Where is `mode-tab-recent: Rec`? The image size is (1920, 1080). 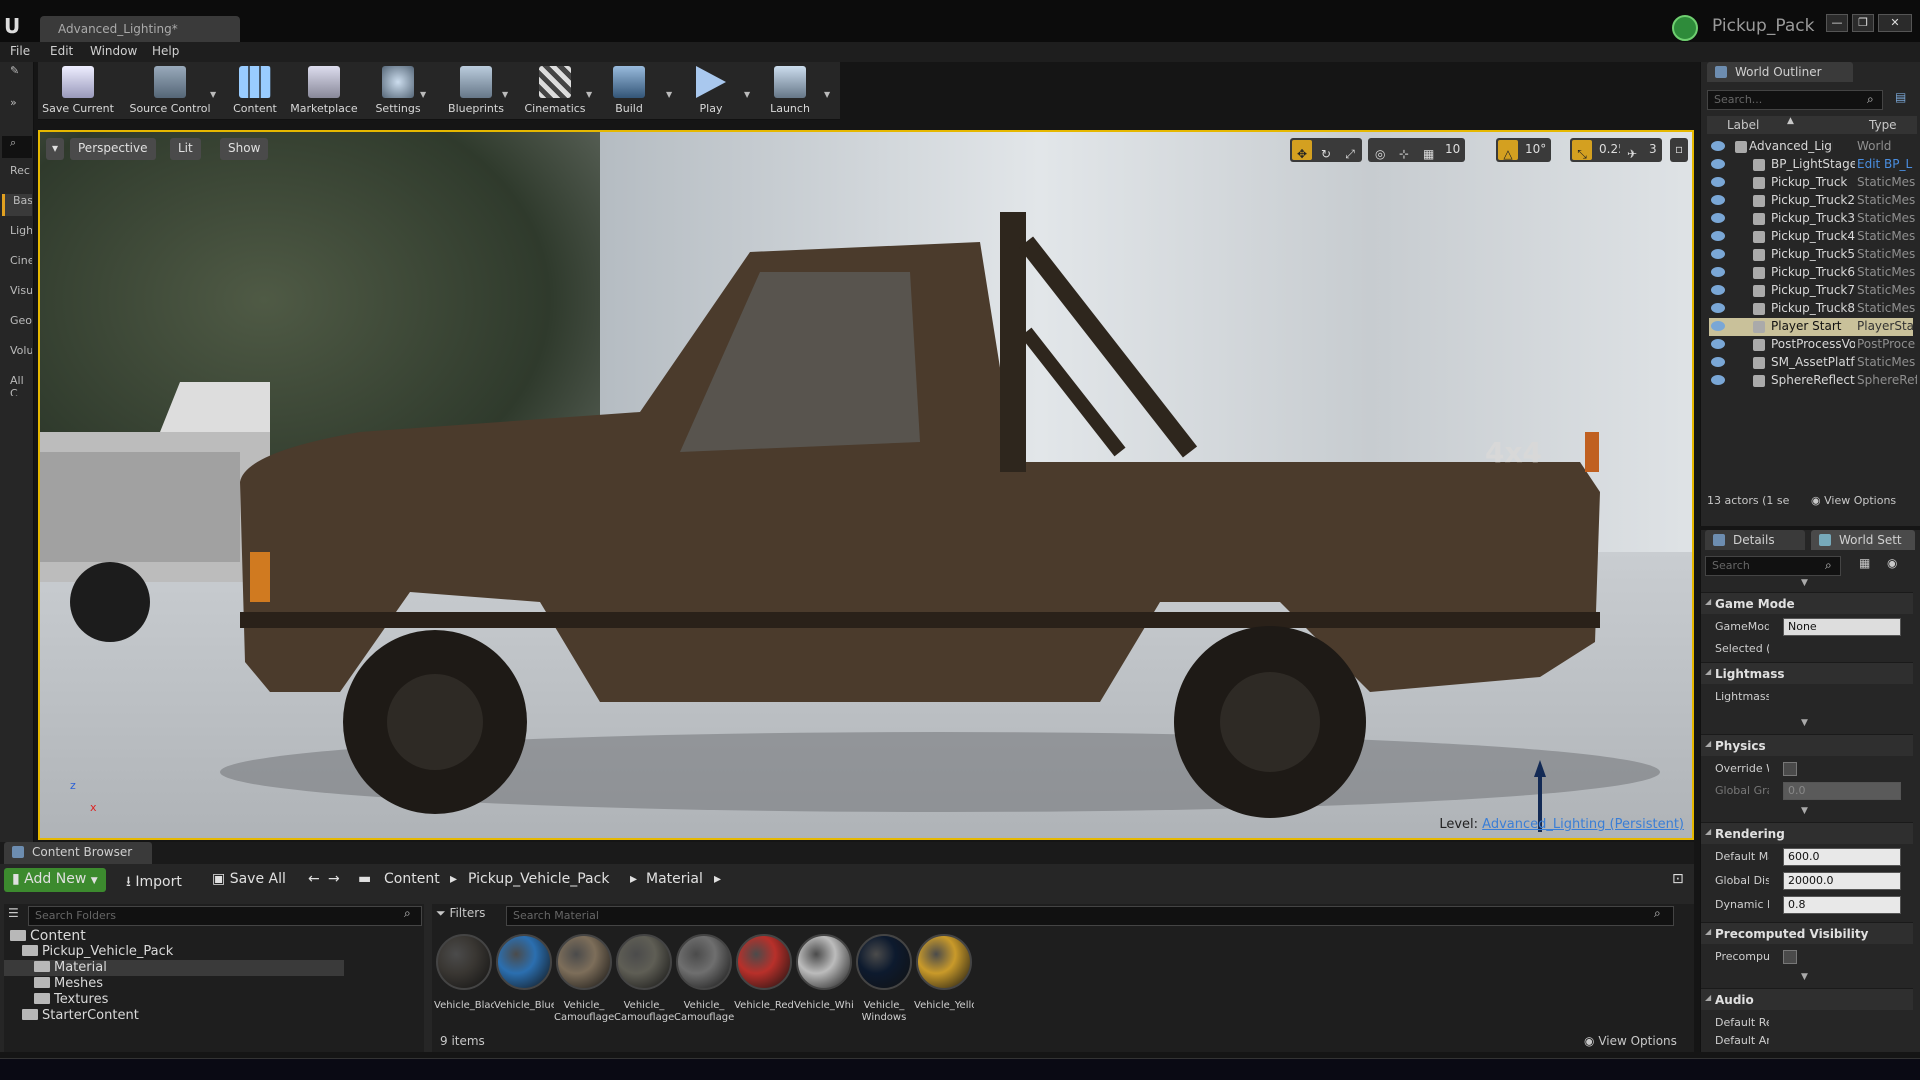
mode-tab-recent: Rec is located at coordinates (17, 175).